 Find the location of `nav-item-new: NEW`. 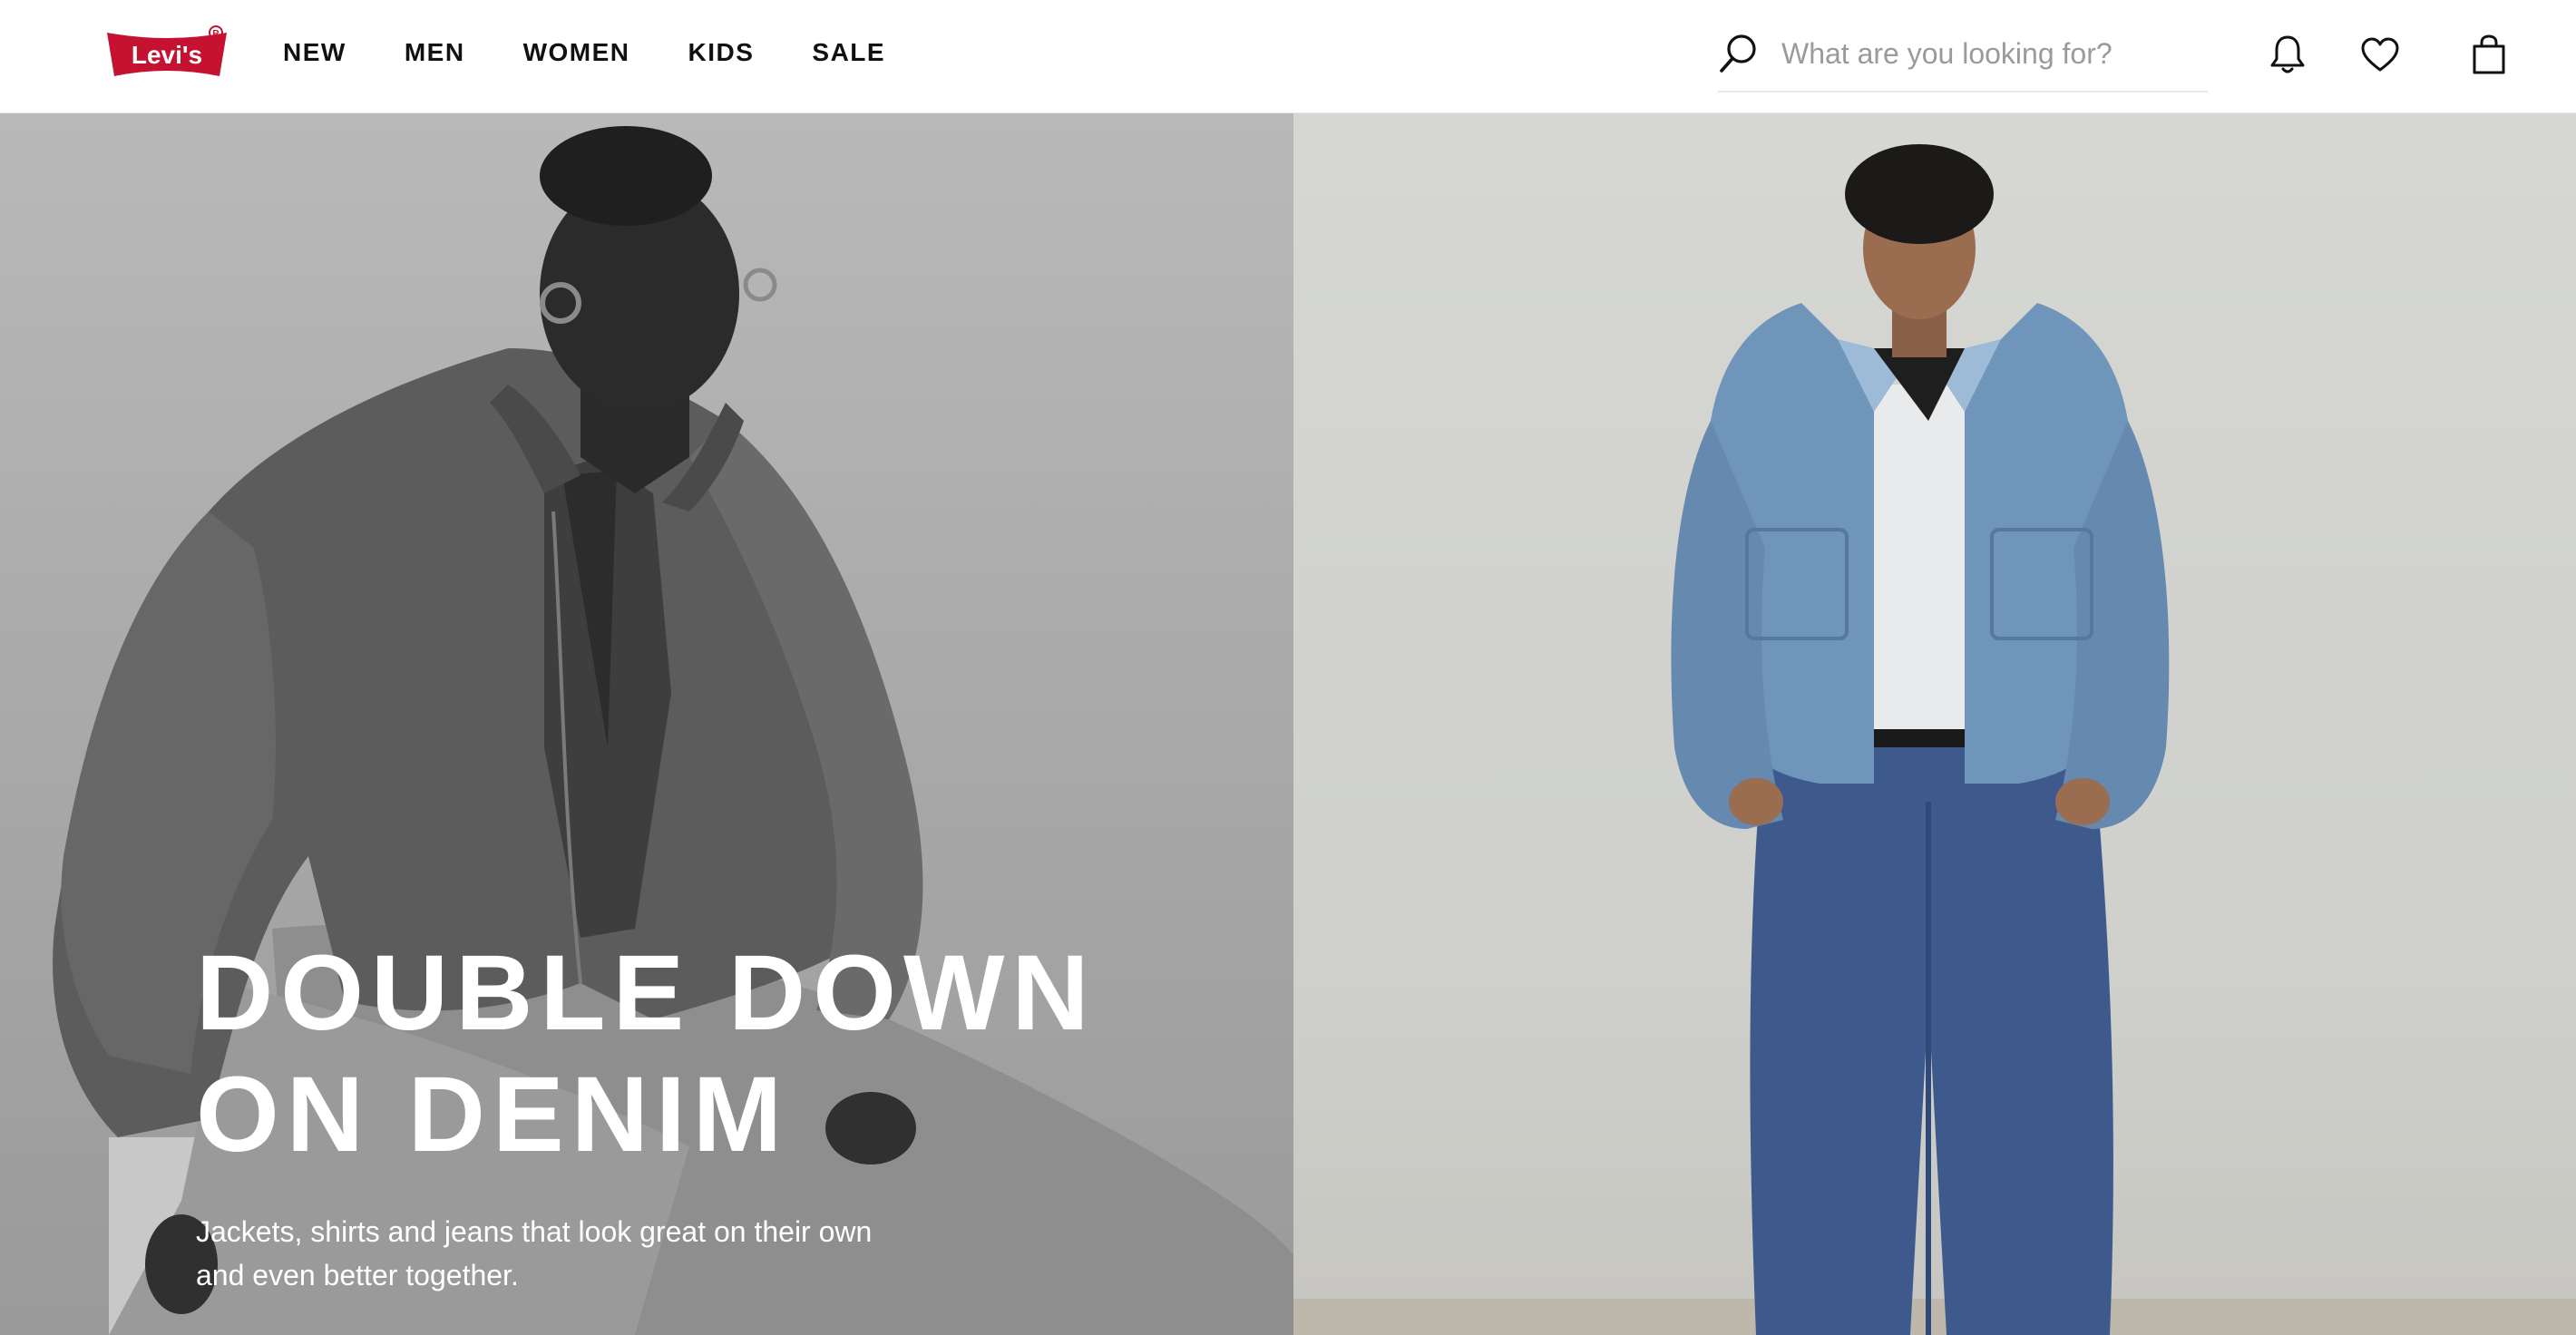

nav-item-new: NEW is located at coordinates (314, 52).